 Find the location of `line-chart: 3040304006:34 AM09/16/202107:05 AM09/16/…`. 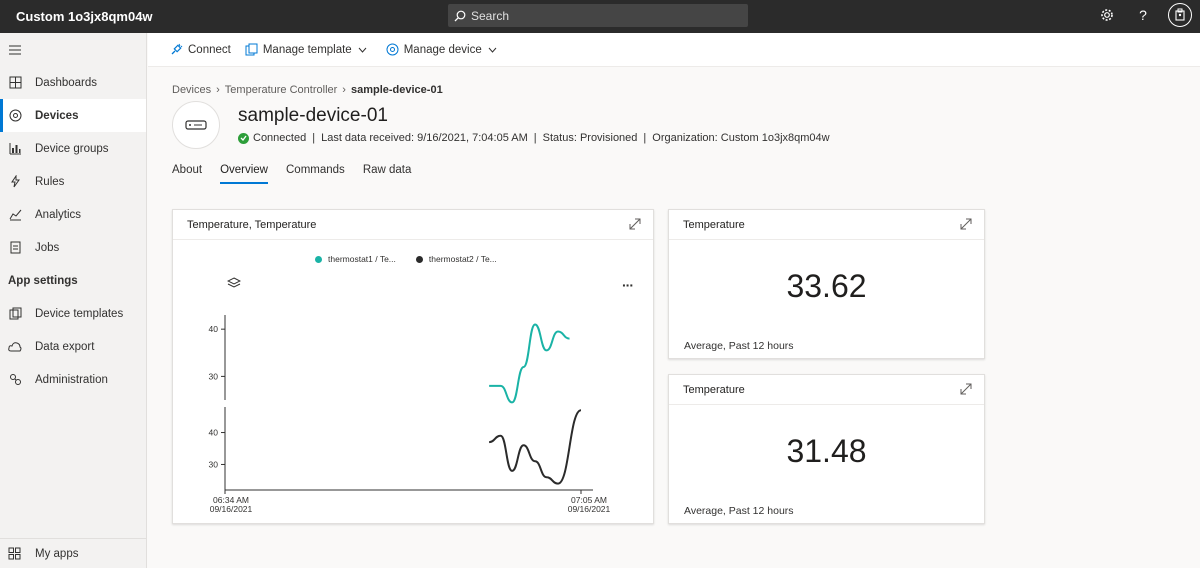

line-chart: 3040304006:34 AM09/16/202107:05 AM09/16/… is located at coordinates (410, 414).